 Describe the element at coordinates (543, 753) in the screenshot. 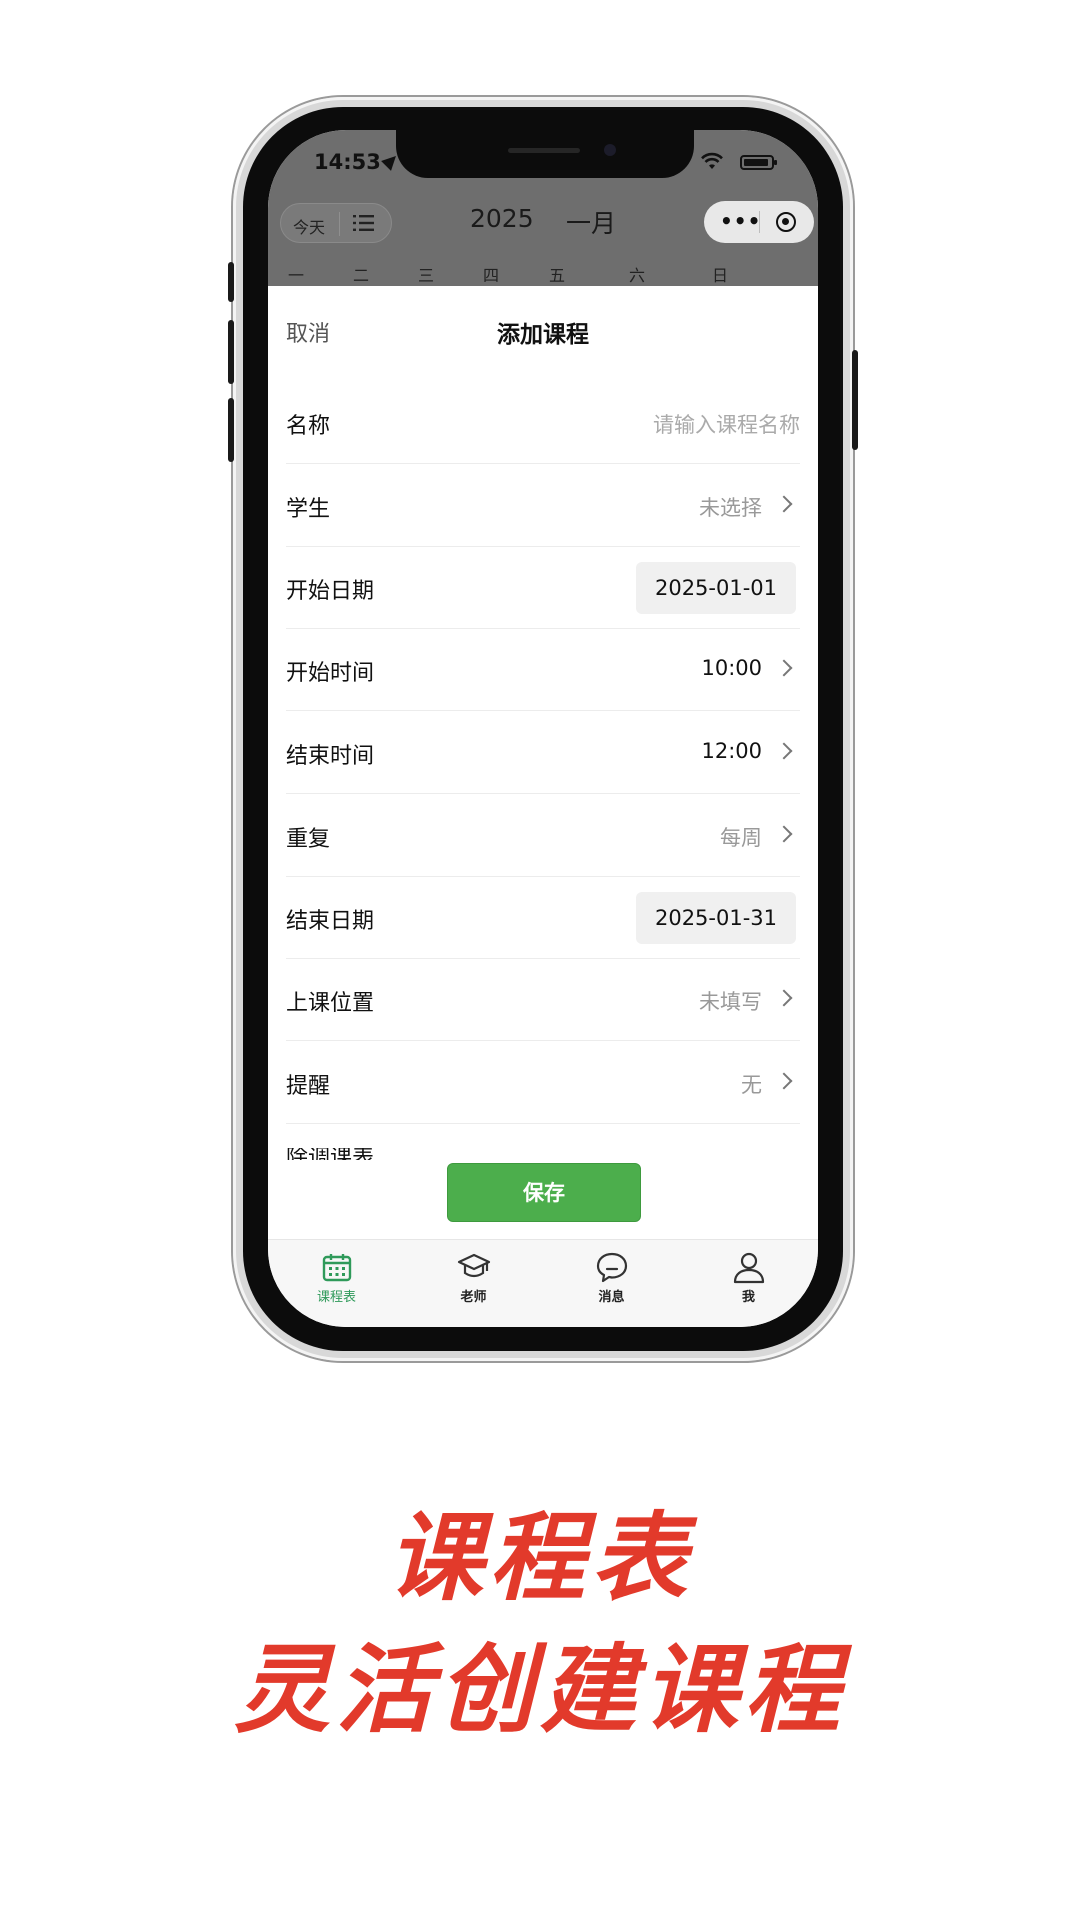

I see `field-end-time: 结束时间 12:00` at that location.